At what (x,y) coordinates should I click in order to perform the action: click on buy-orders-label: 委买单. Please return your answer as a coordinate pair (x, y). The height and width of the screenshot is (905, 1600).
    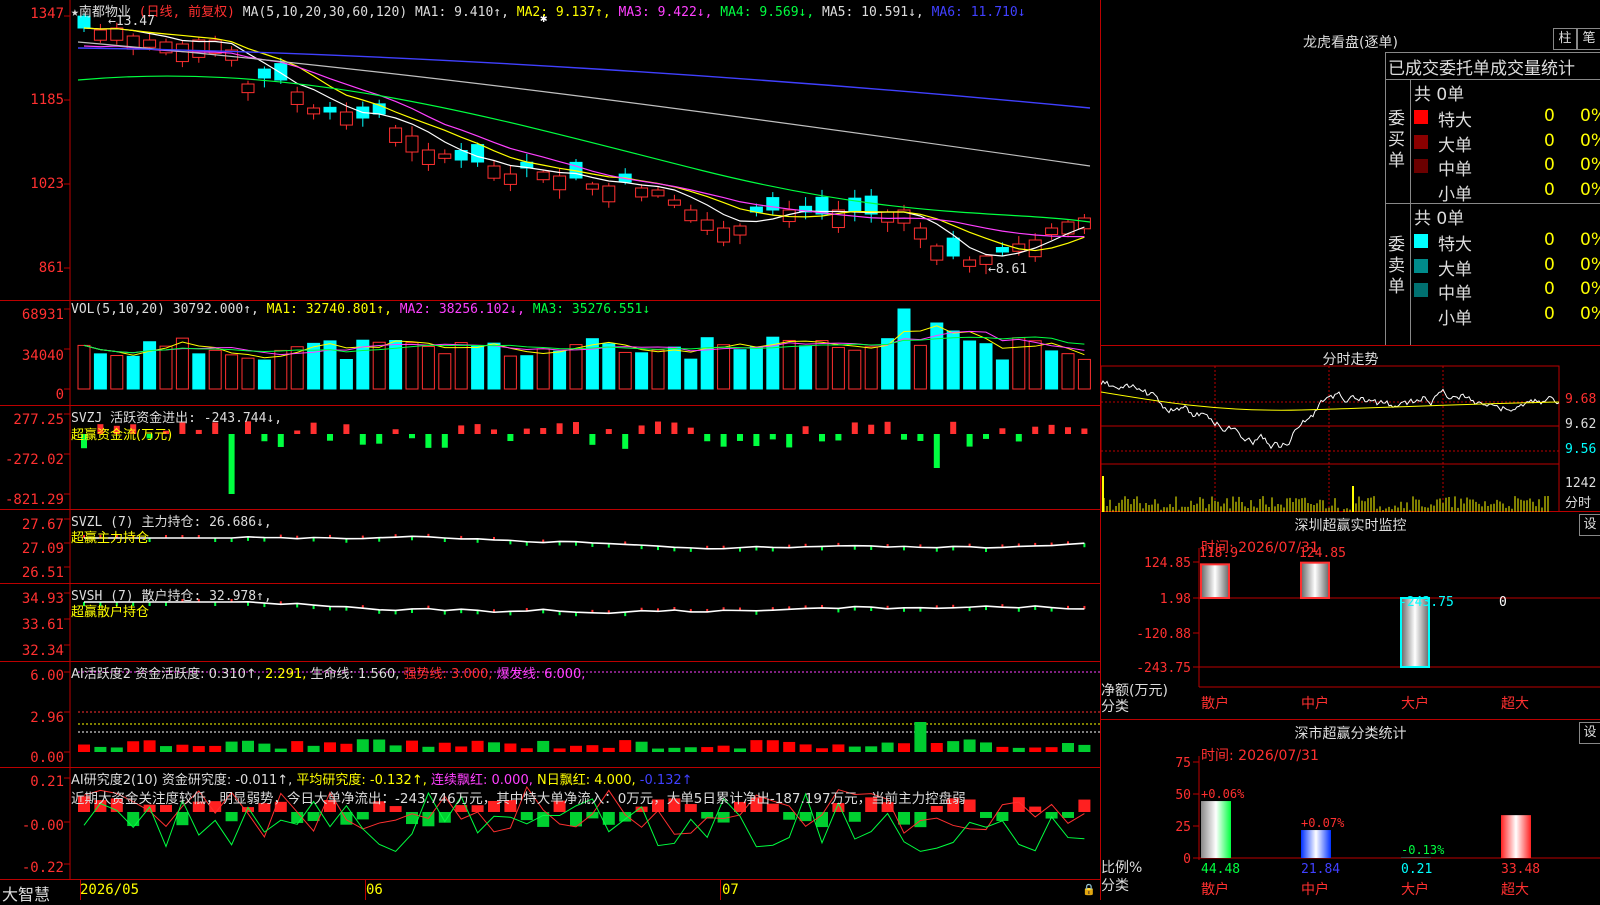
    Looking at the image, I should click on (1398, 140).